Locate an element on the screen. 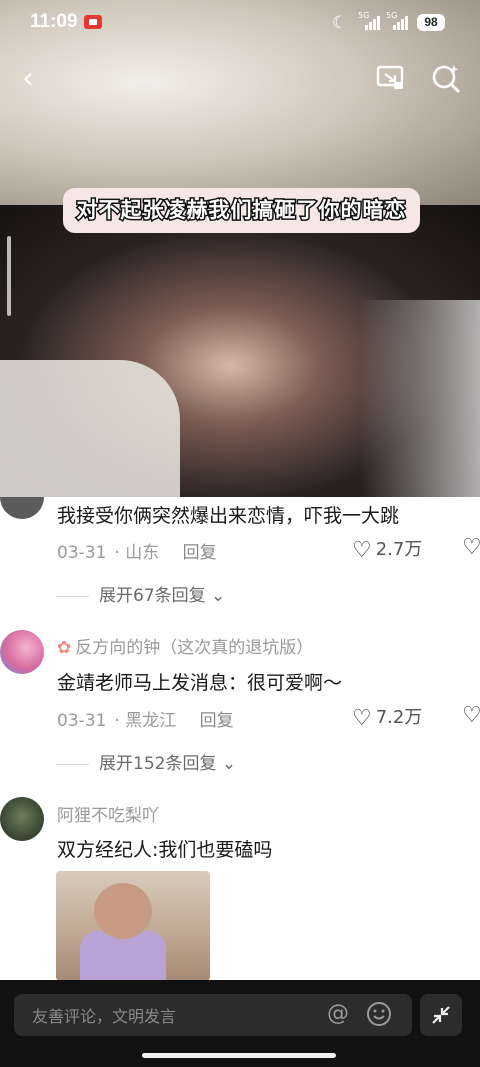 Image resolution: width=480 pixels, height=1067 pixels. comment-input-bar: @ is located at coordinates (240, 1023).